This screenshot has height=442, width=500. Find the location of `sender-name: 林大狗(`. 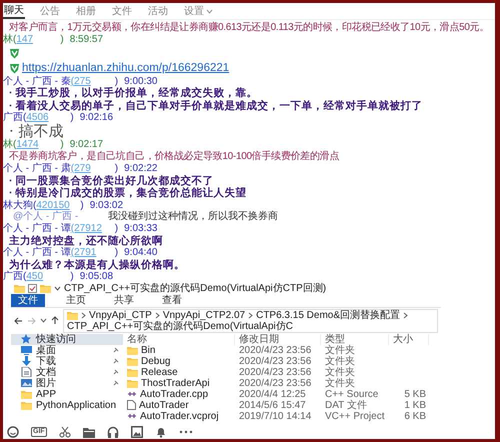

sender-name: 林大狗( is located at coordinates (19, 205).